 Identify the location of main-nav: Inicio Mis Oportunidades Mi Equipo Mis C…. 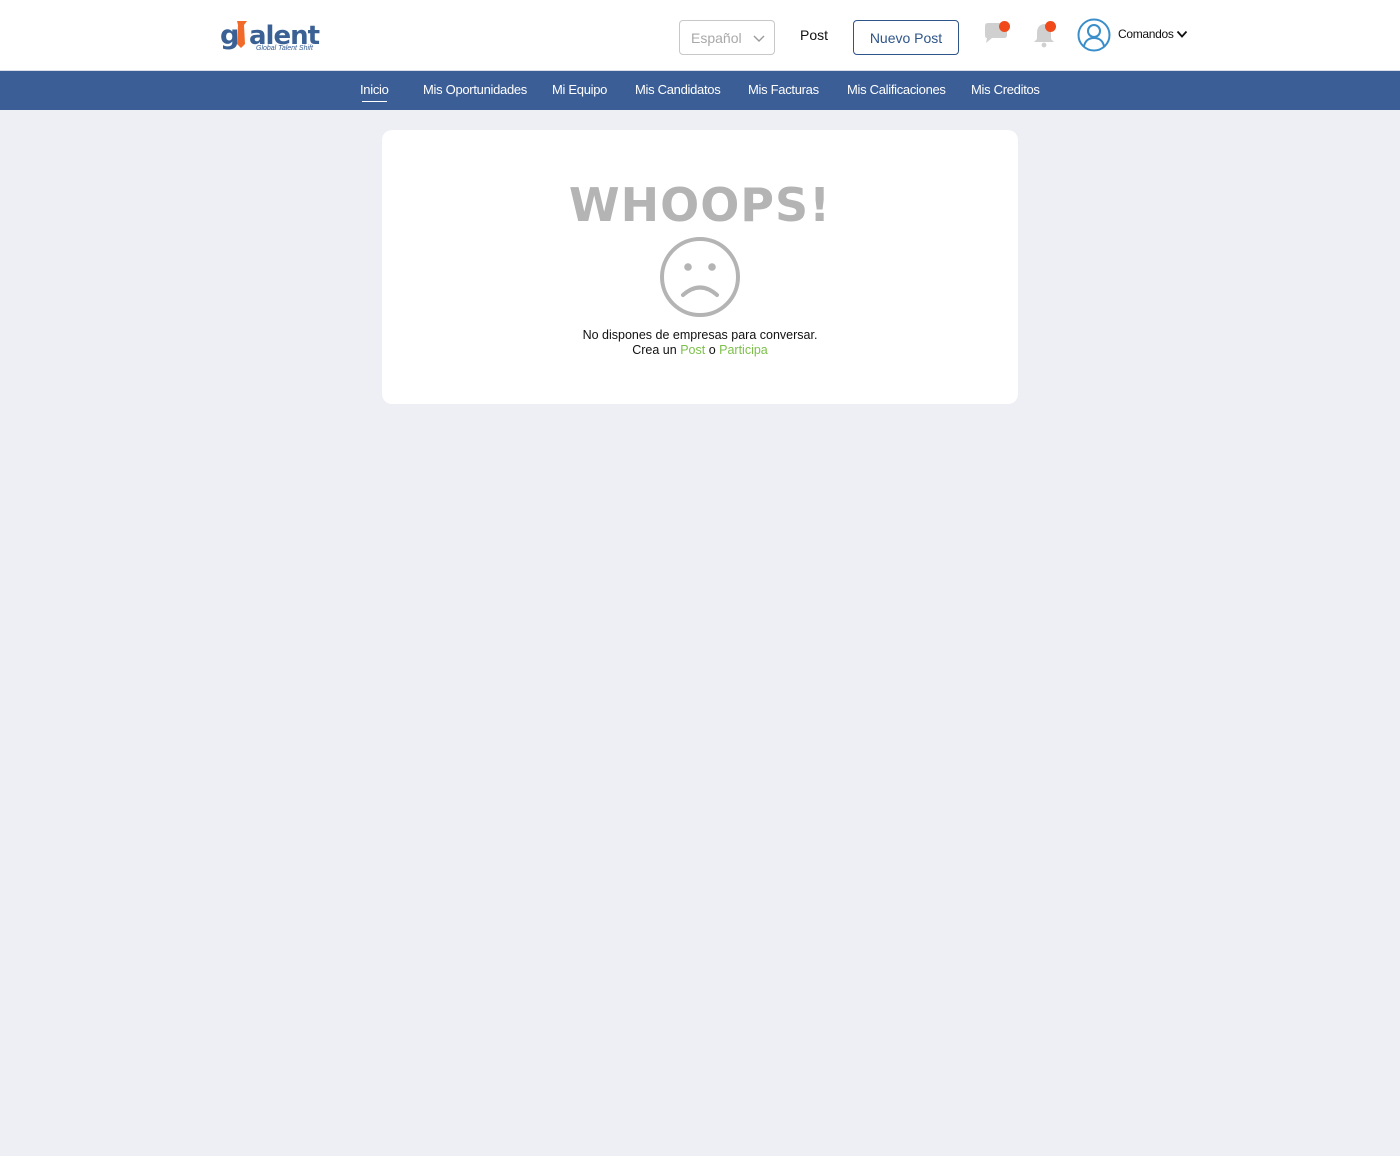
(700, 90).